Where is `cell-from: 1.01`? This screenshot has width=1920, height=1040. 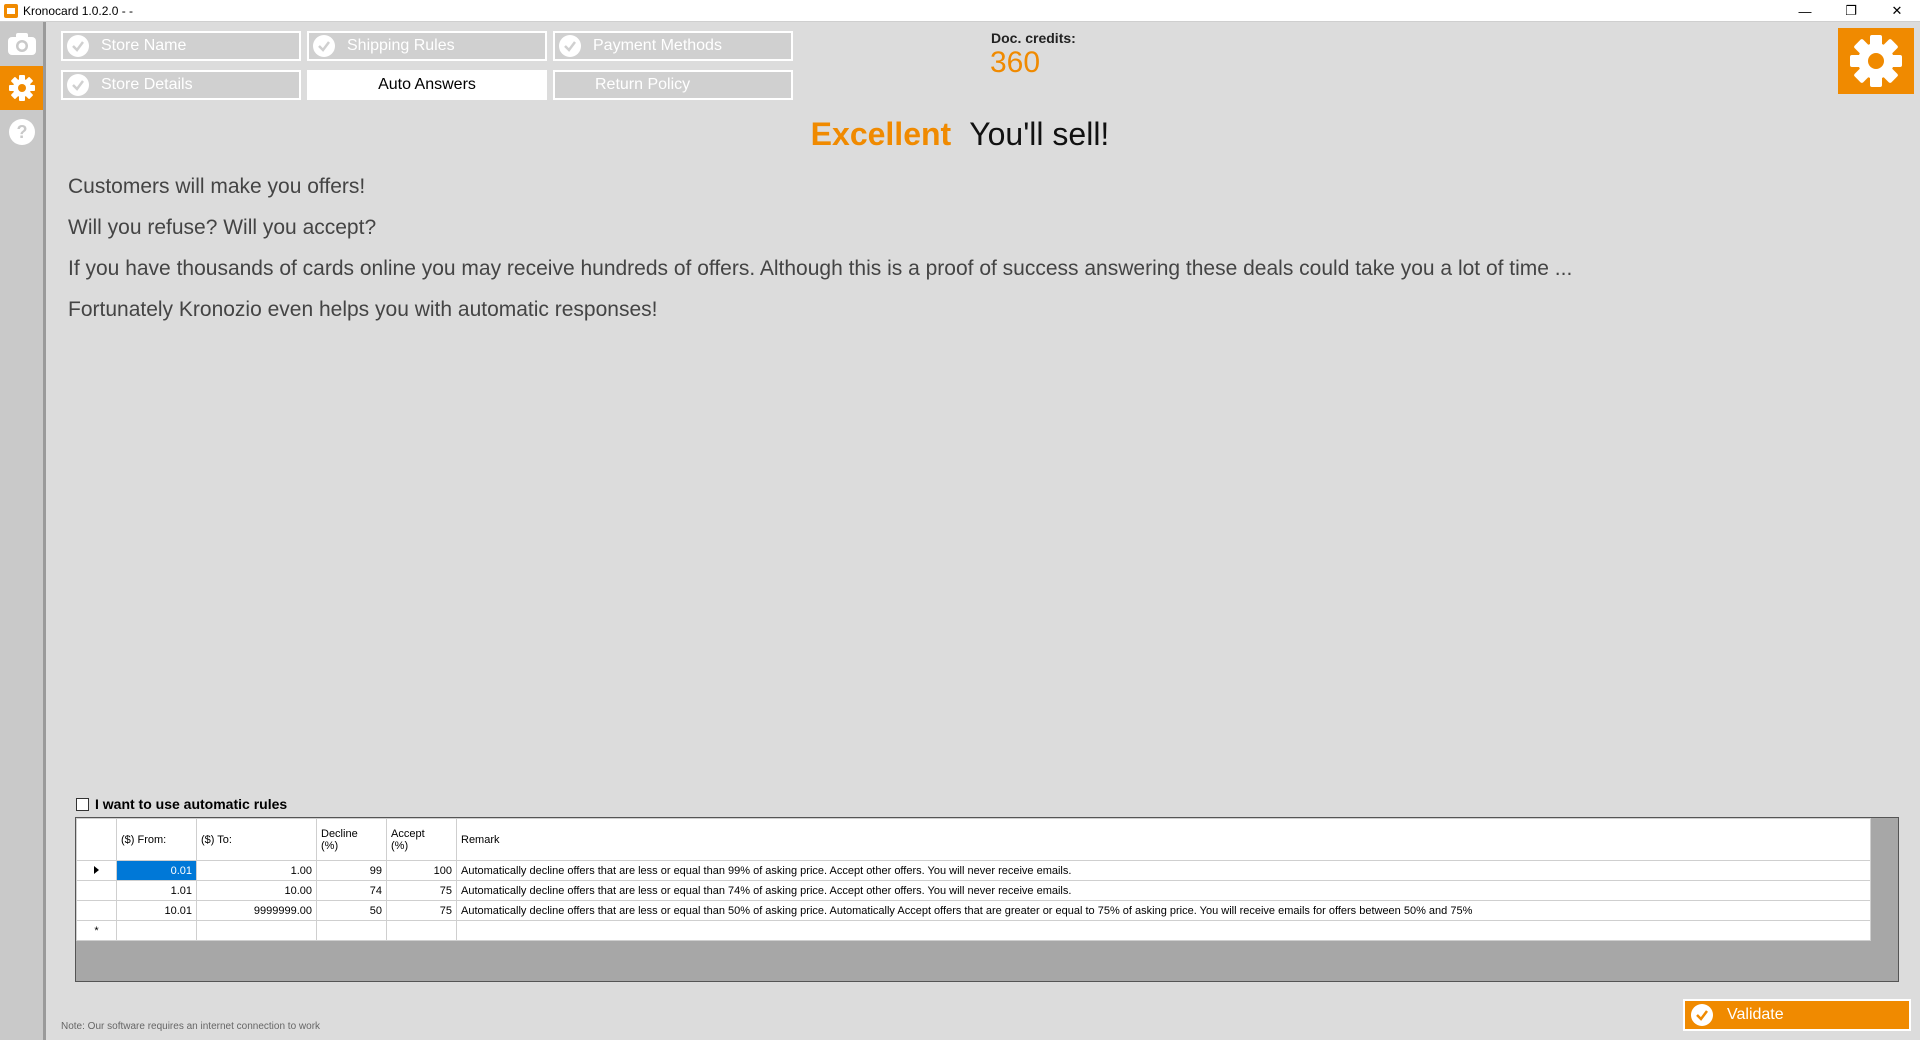
cell-from: 1.01 is located at coordinates (156, 890).